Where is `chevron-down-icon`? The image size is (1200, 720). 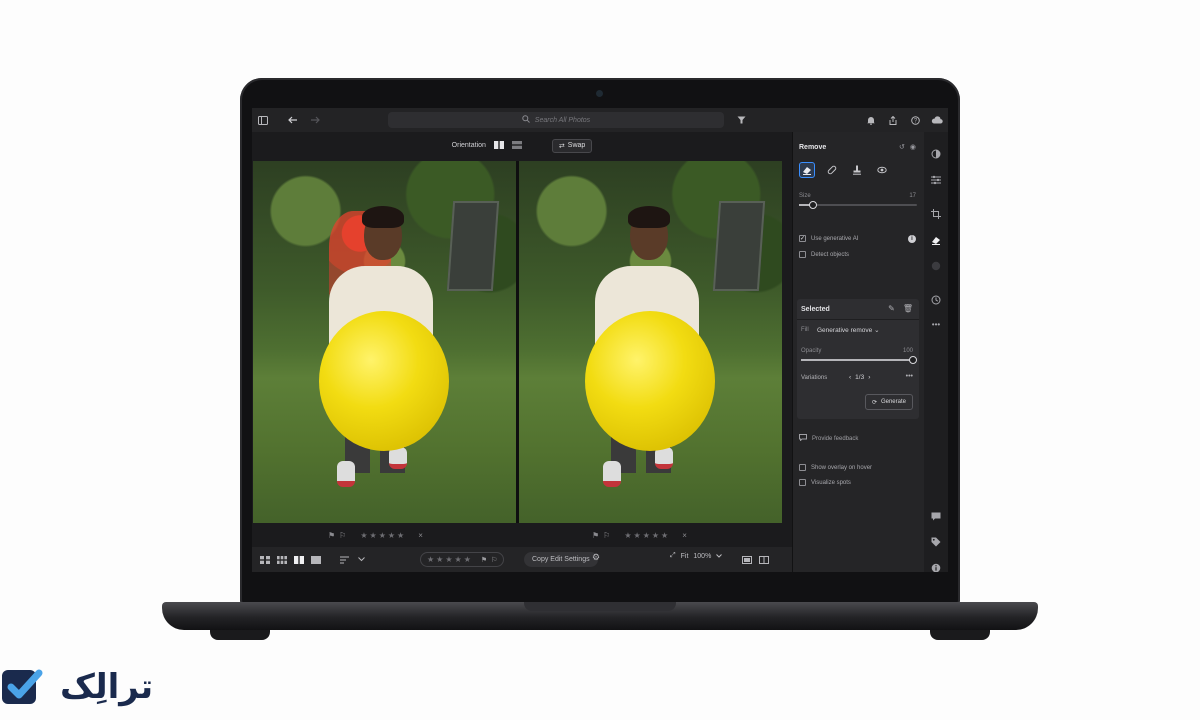
chevron-down-icon is located at coordinates (361, 559).